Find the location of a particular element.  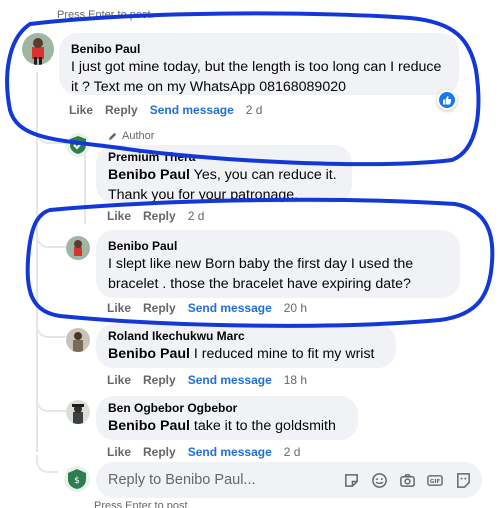

current-user-avatar: $ is located at coordinates (77, 479).